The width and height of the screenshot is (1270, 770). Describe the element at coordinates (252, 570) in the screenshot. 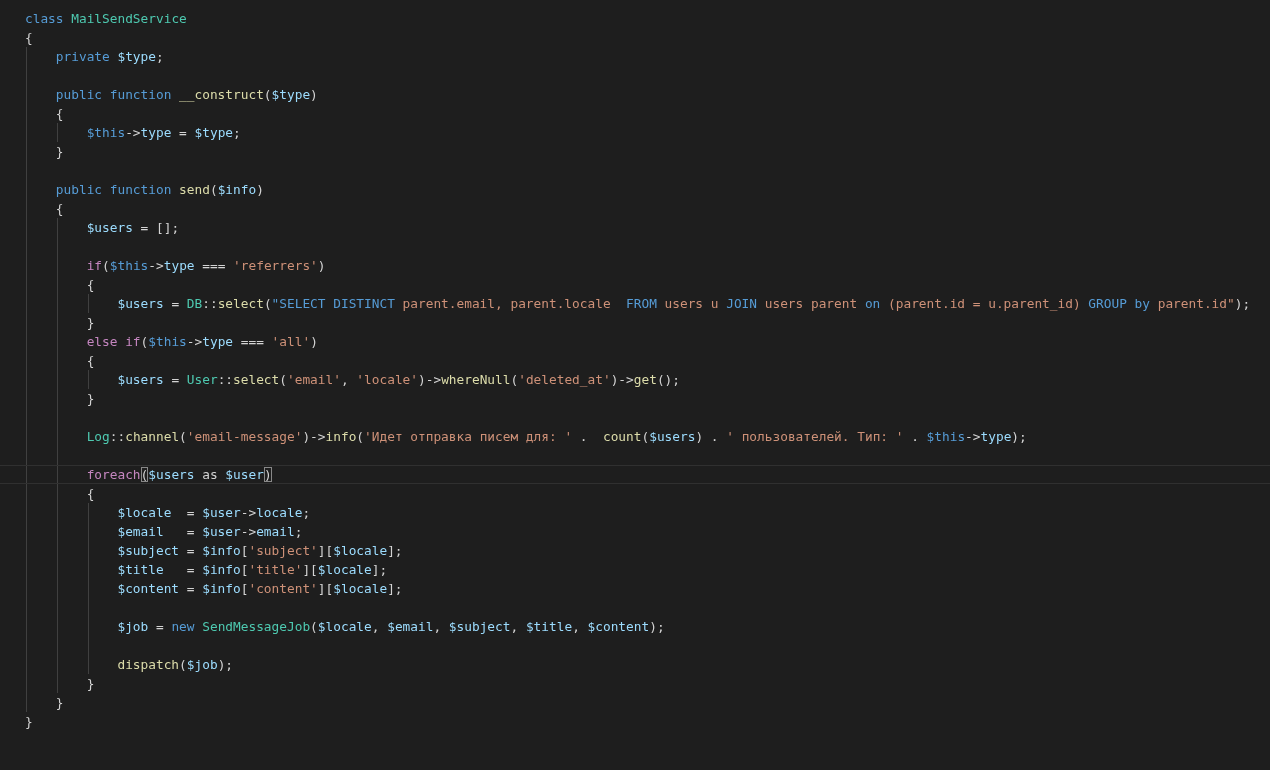

I see `code-line: $title = $info['title'][$locale];` at that location.